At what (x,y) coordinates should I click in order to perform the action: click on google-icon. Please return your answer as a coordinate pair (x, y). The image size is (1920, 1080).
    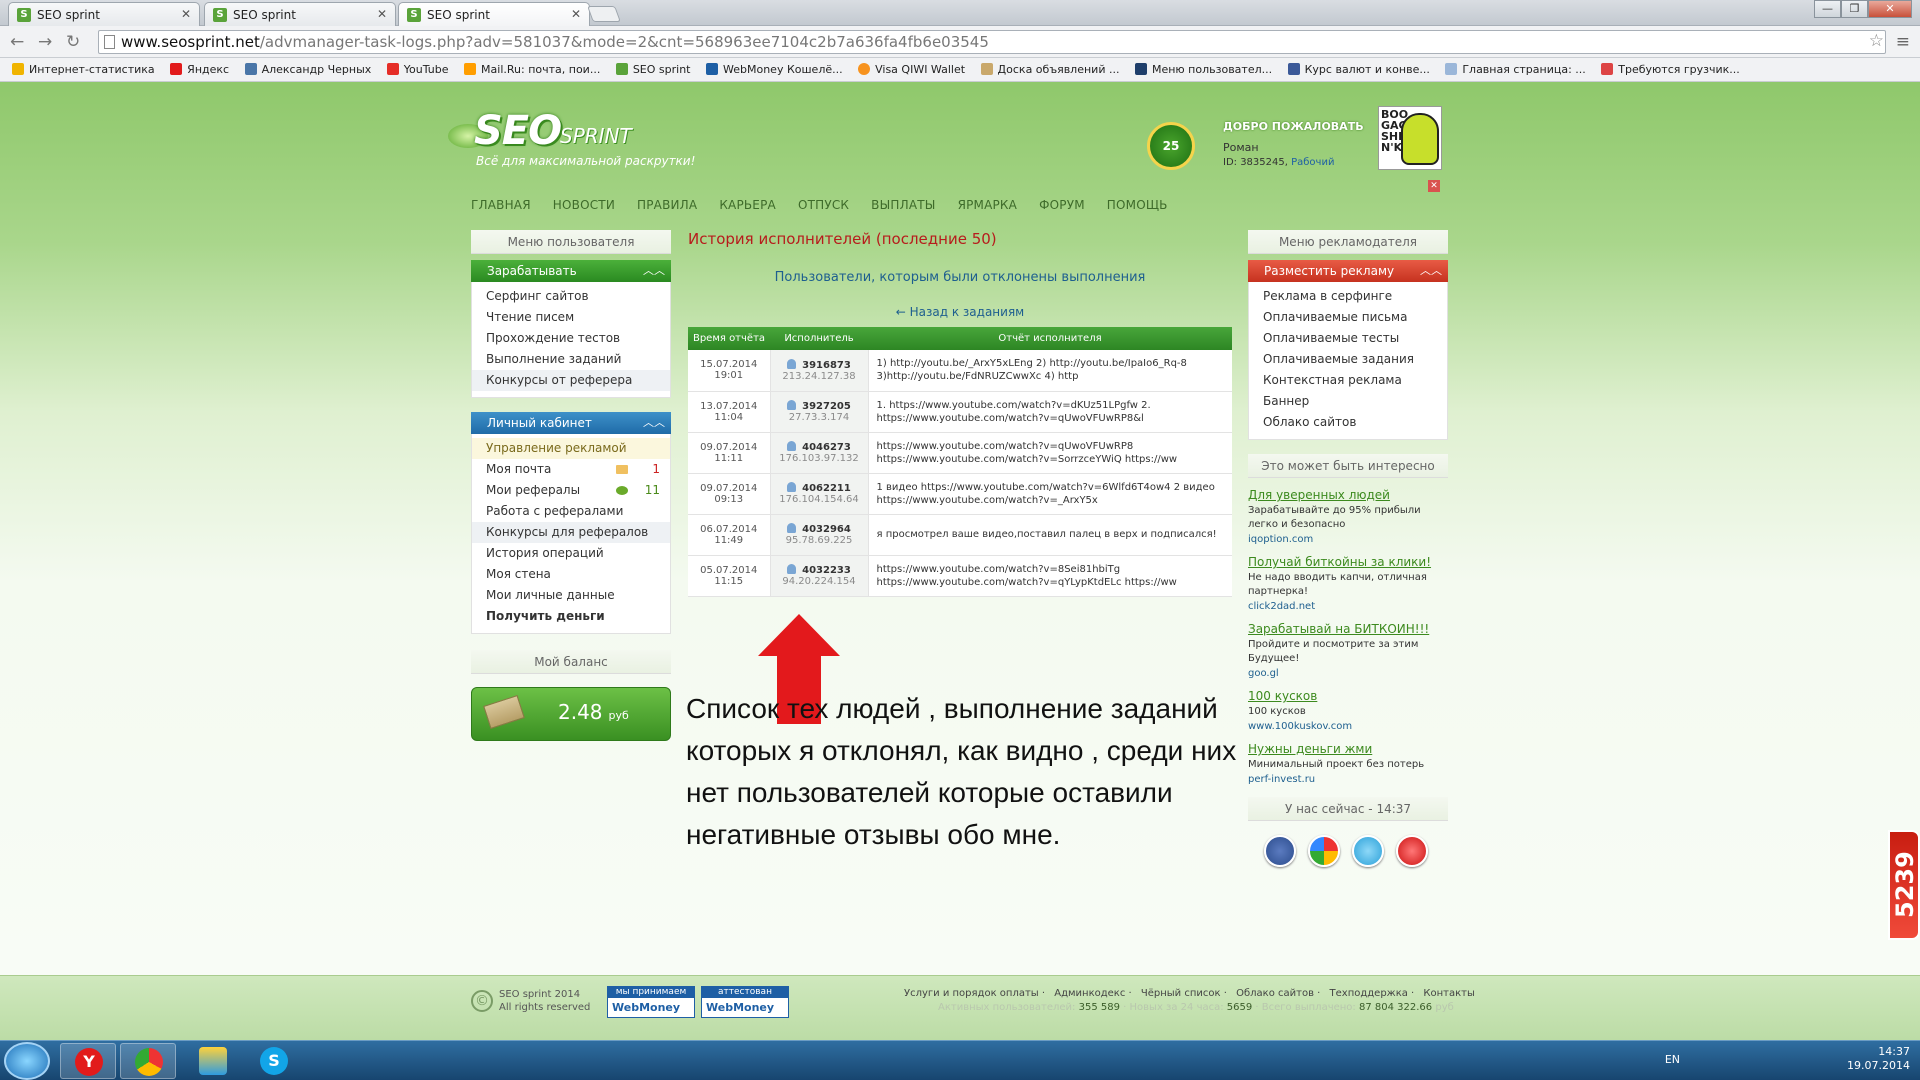
    Looking at the image, I should click on (1324, 851).